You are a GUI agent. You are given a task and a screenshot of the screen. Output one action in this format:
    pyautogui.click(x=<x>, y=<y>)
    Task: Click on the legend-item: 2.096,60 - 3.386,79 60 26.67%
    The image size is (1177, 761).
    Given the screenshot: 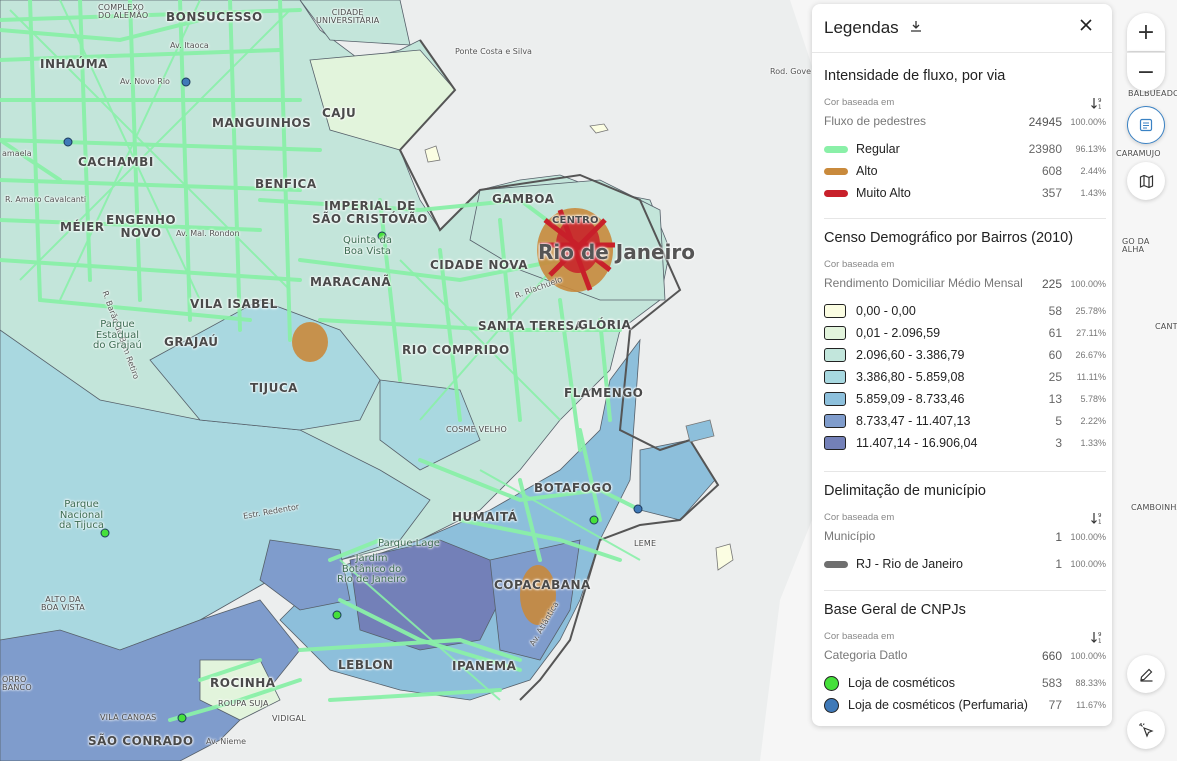 What is the action you would take?
    pyautogui.click(x=962, y=357)
    